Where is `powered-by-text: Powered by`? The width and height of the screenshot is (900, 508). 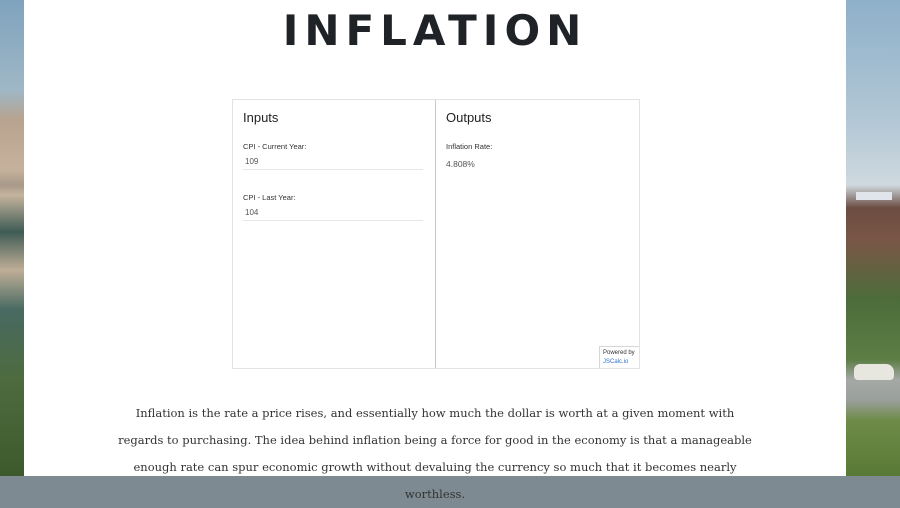
powered-by-text: Powered by is located at coordinates (619, 353).